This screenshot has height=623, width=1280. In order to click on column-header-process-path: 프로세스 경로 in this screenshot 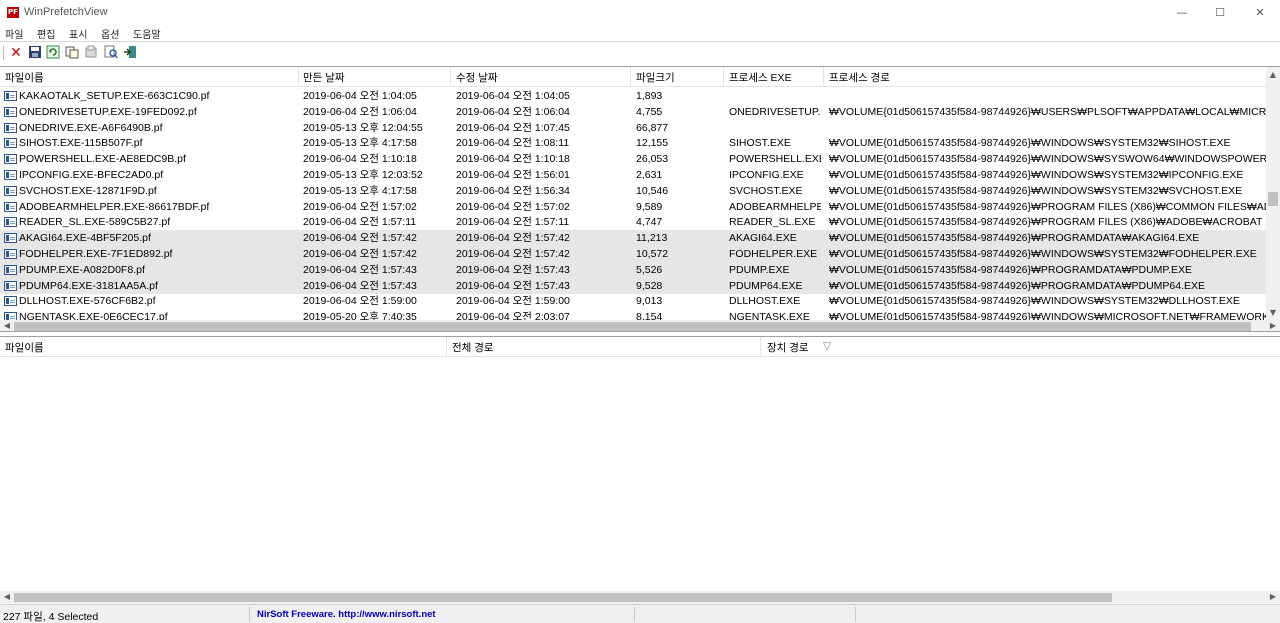, I will do `click(859, 77)`.